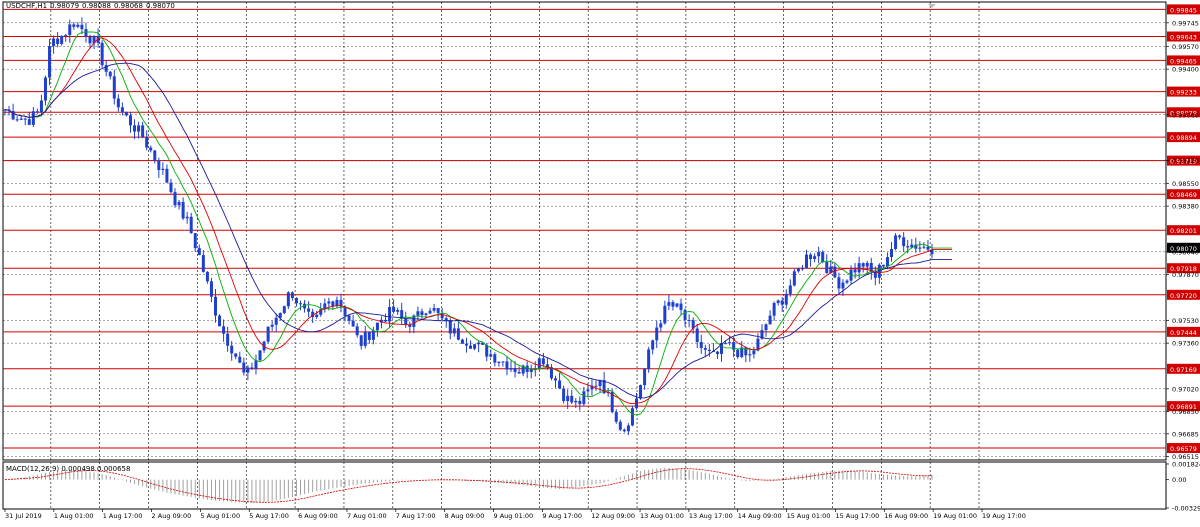  I want to click on time-axis-label: 1 Aug 01:00, so click(74, 516).